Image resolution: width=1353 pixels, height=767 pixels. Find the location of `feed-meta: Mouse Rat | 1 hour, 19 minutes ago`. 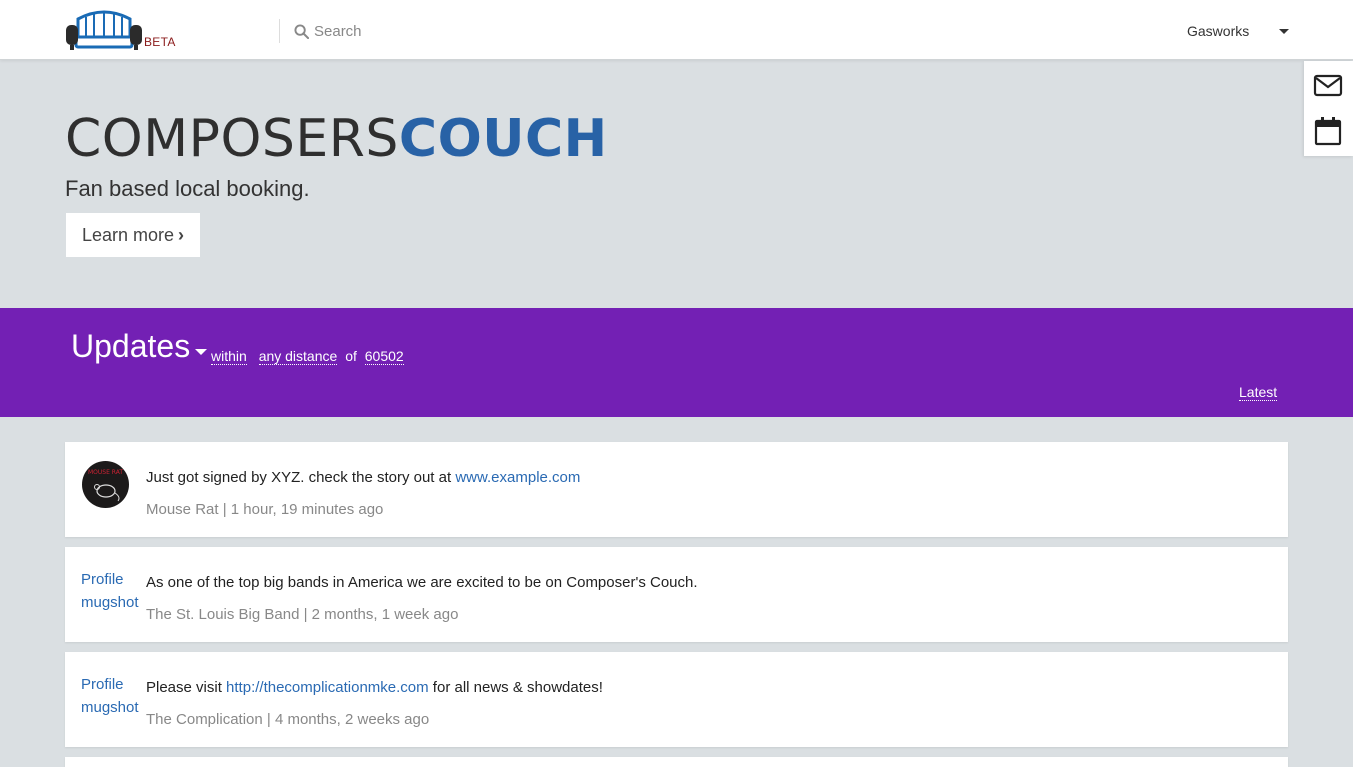

feed-meta: Mouse Rat | 1 hour, 19 minutes ago is located at coordinates (265, 509).